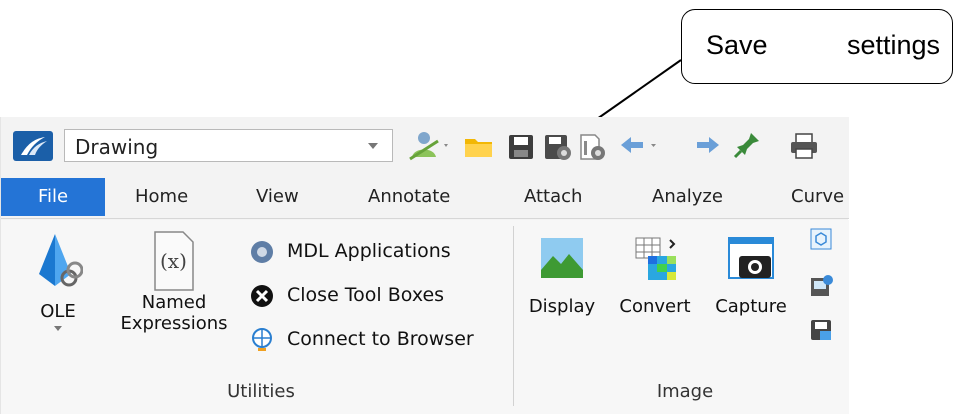 This screenshot has width=953, height=414. I want to click on gear-icon, so click(262, 252).